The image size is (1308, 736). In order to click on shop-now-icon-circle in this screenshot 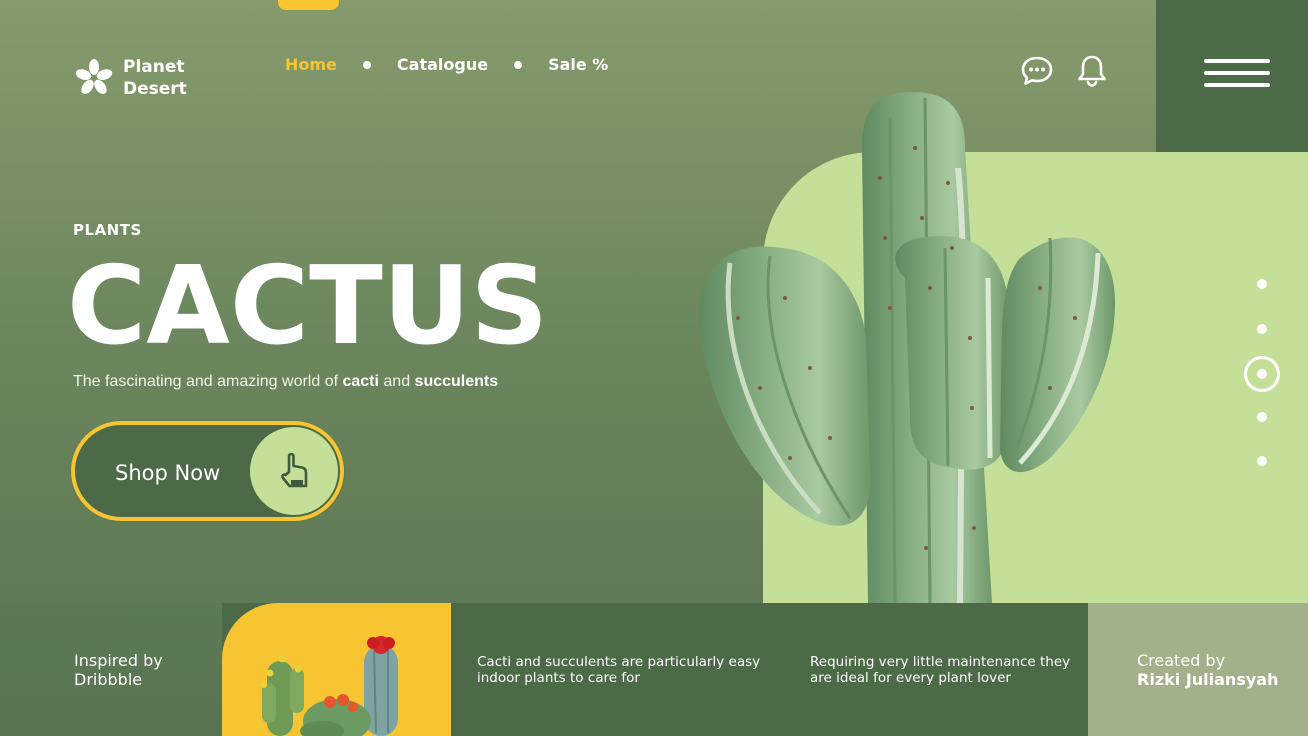, I will do `click(294, 471)`.